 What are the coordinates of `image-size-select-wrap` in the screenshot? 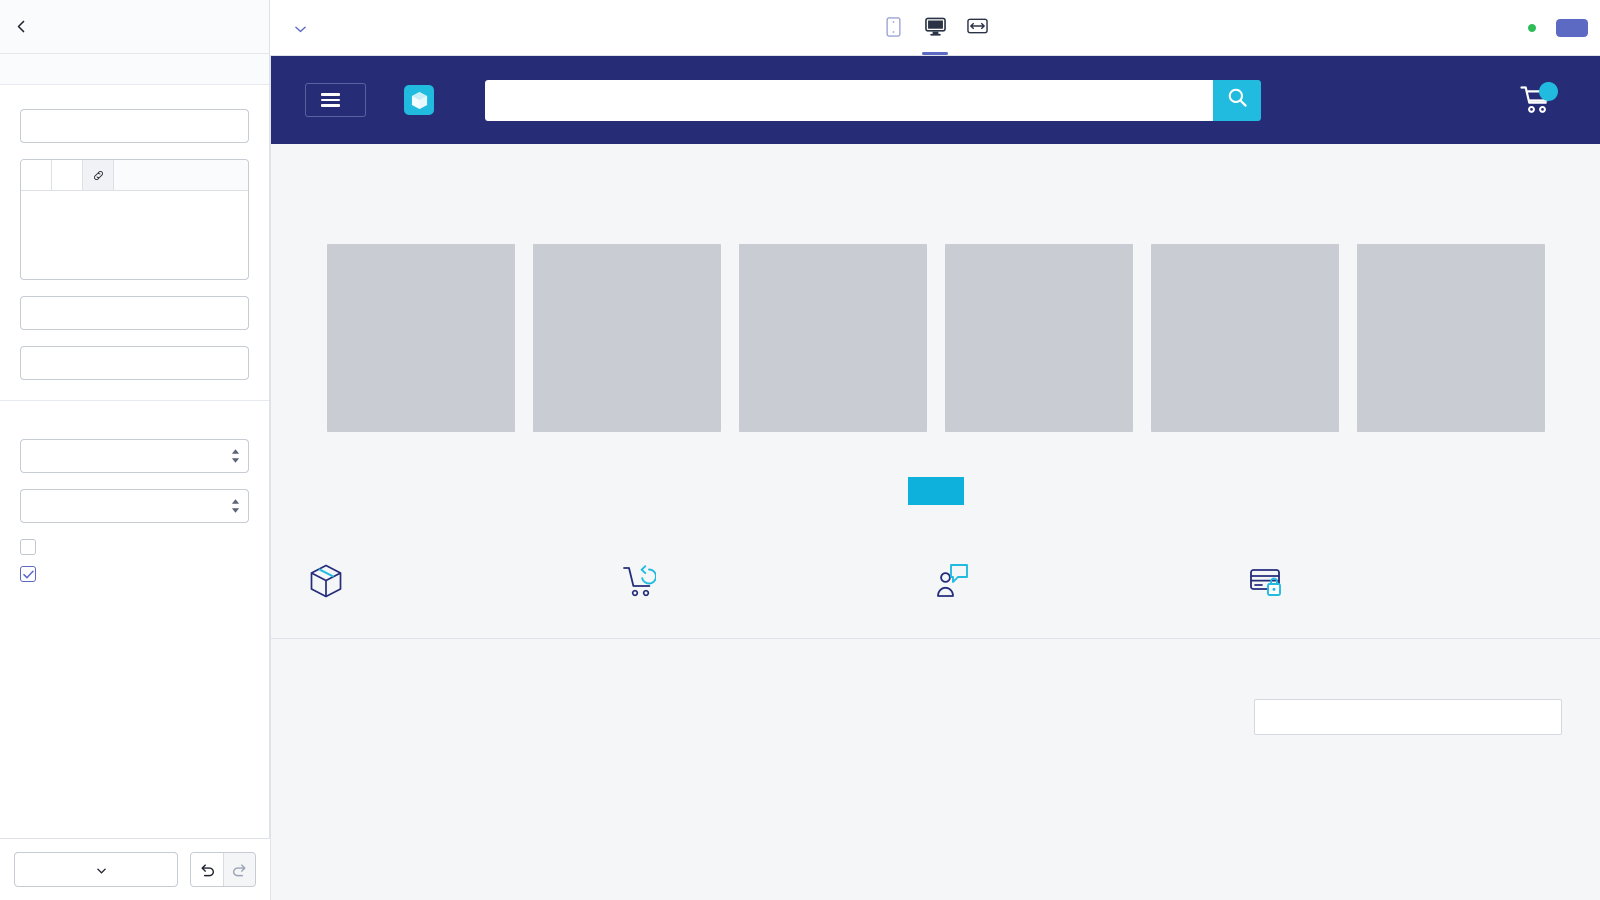 It's located at (134, 506).